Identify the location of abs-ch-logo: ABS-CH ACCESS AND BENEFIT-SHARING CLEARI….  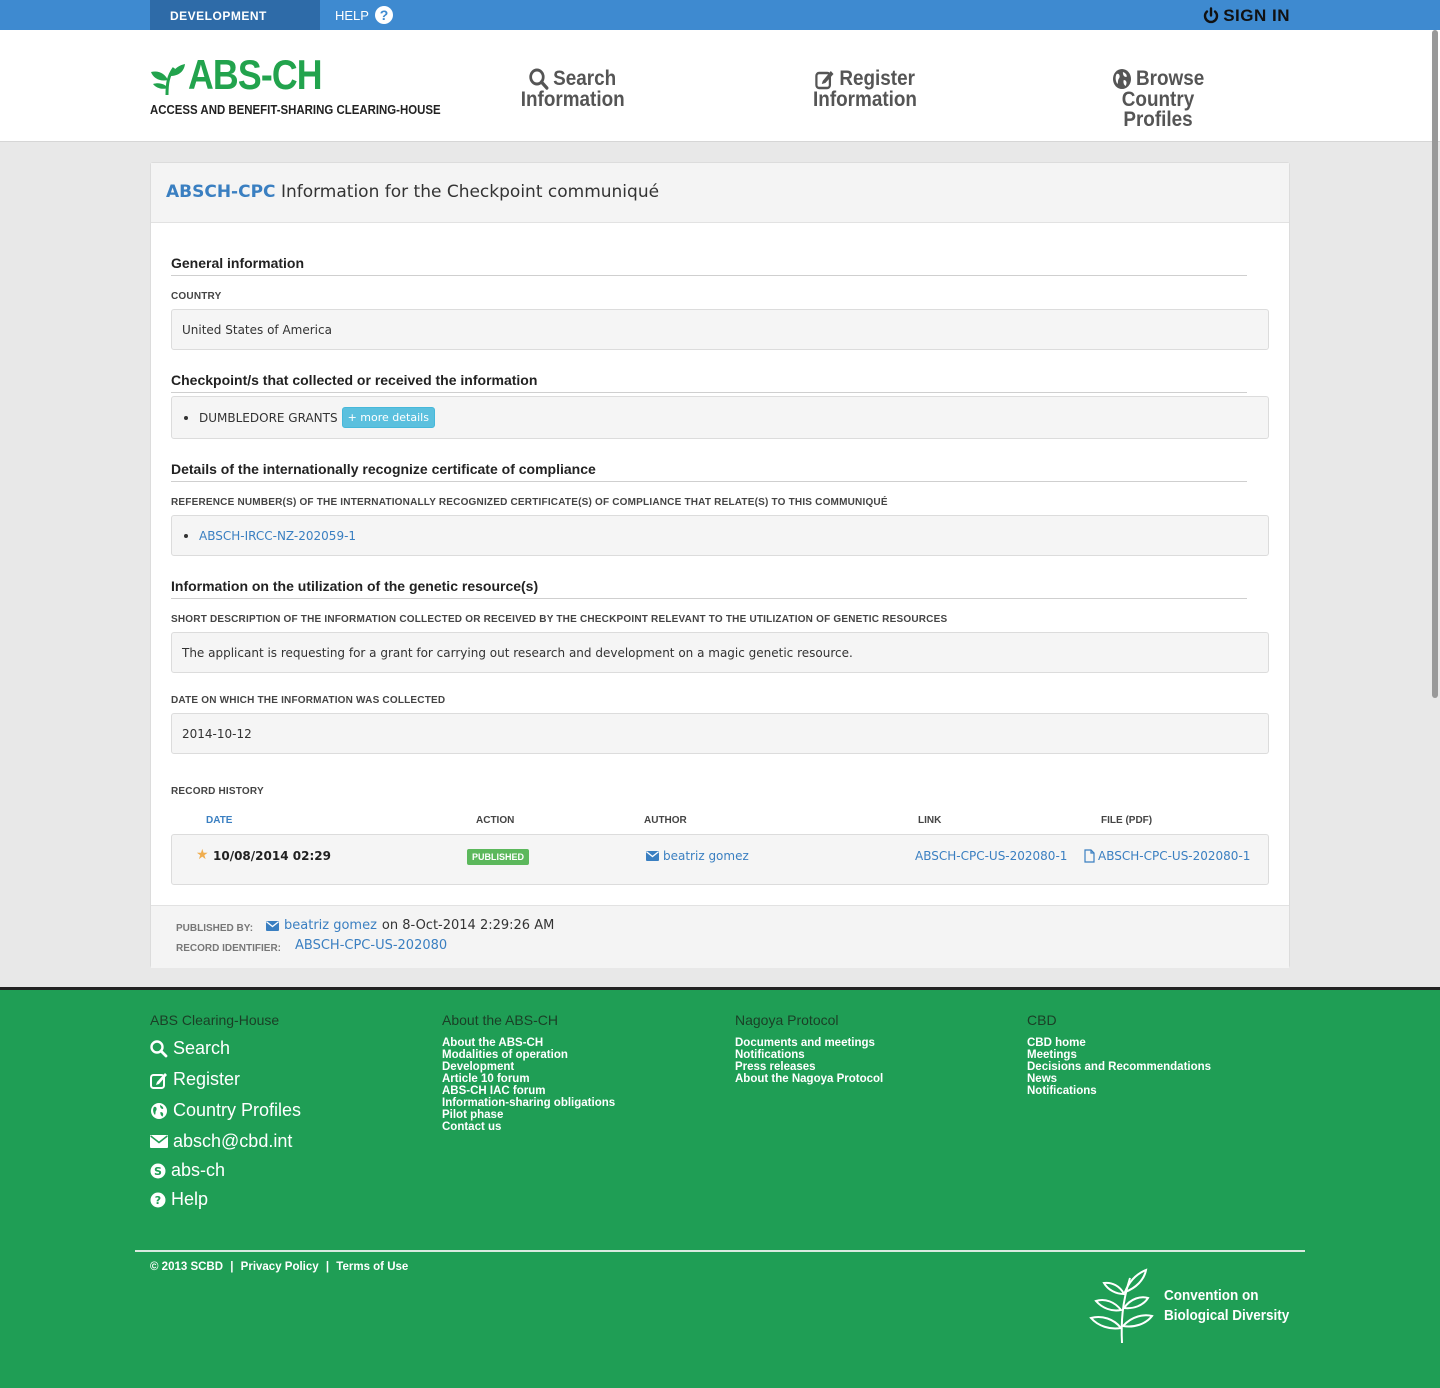
(315, 84).